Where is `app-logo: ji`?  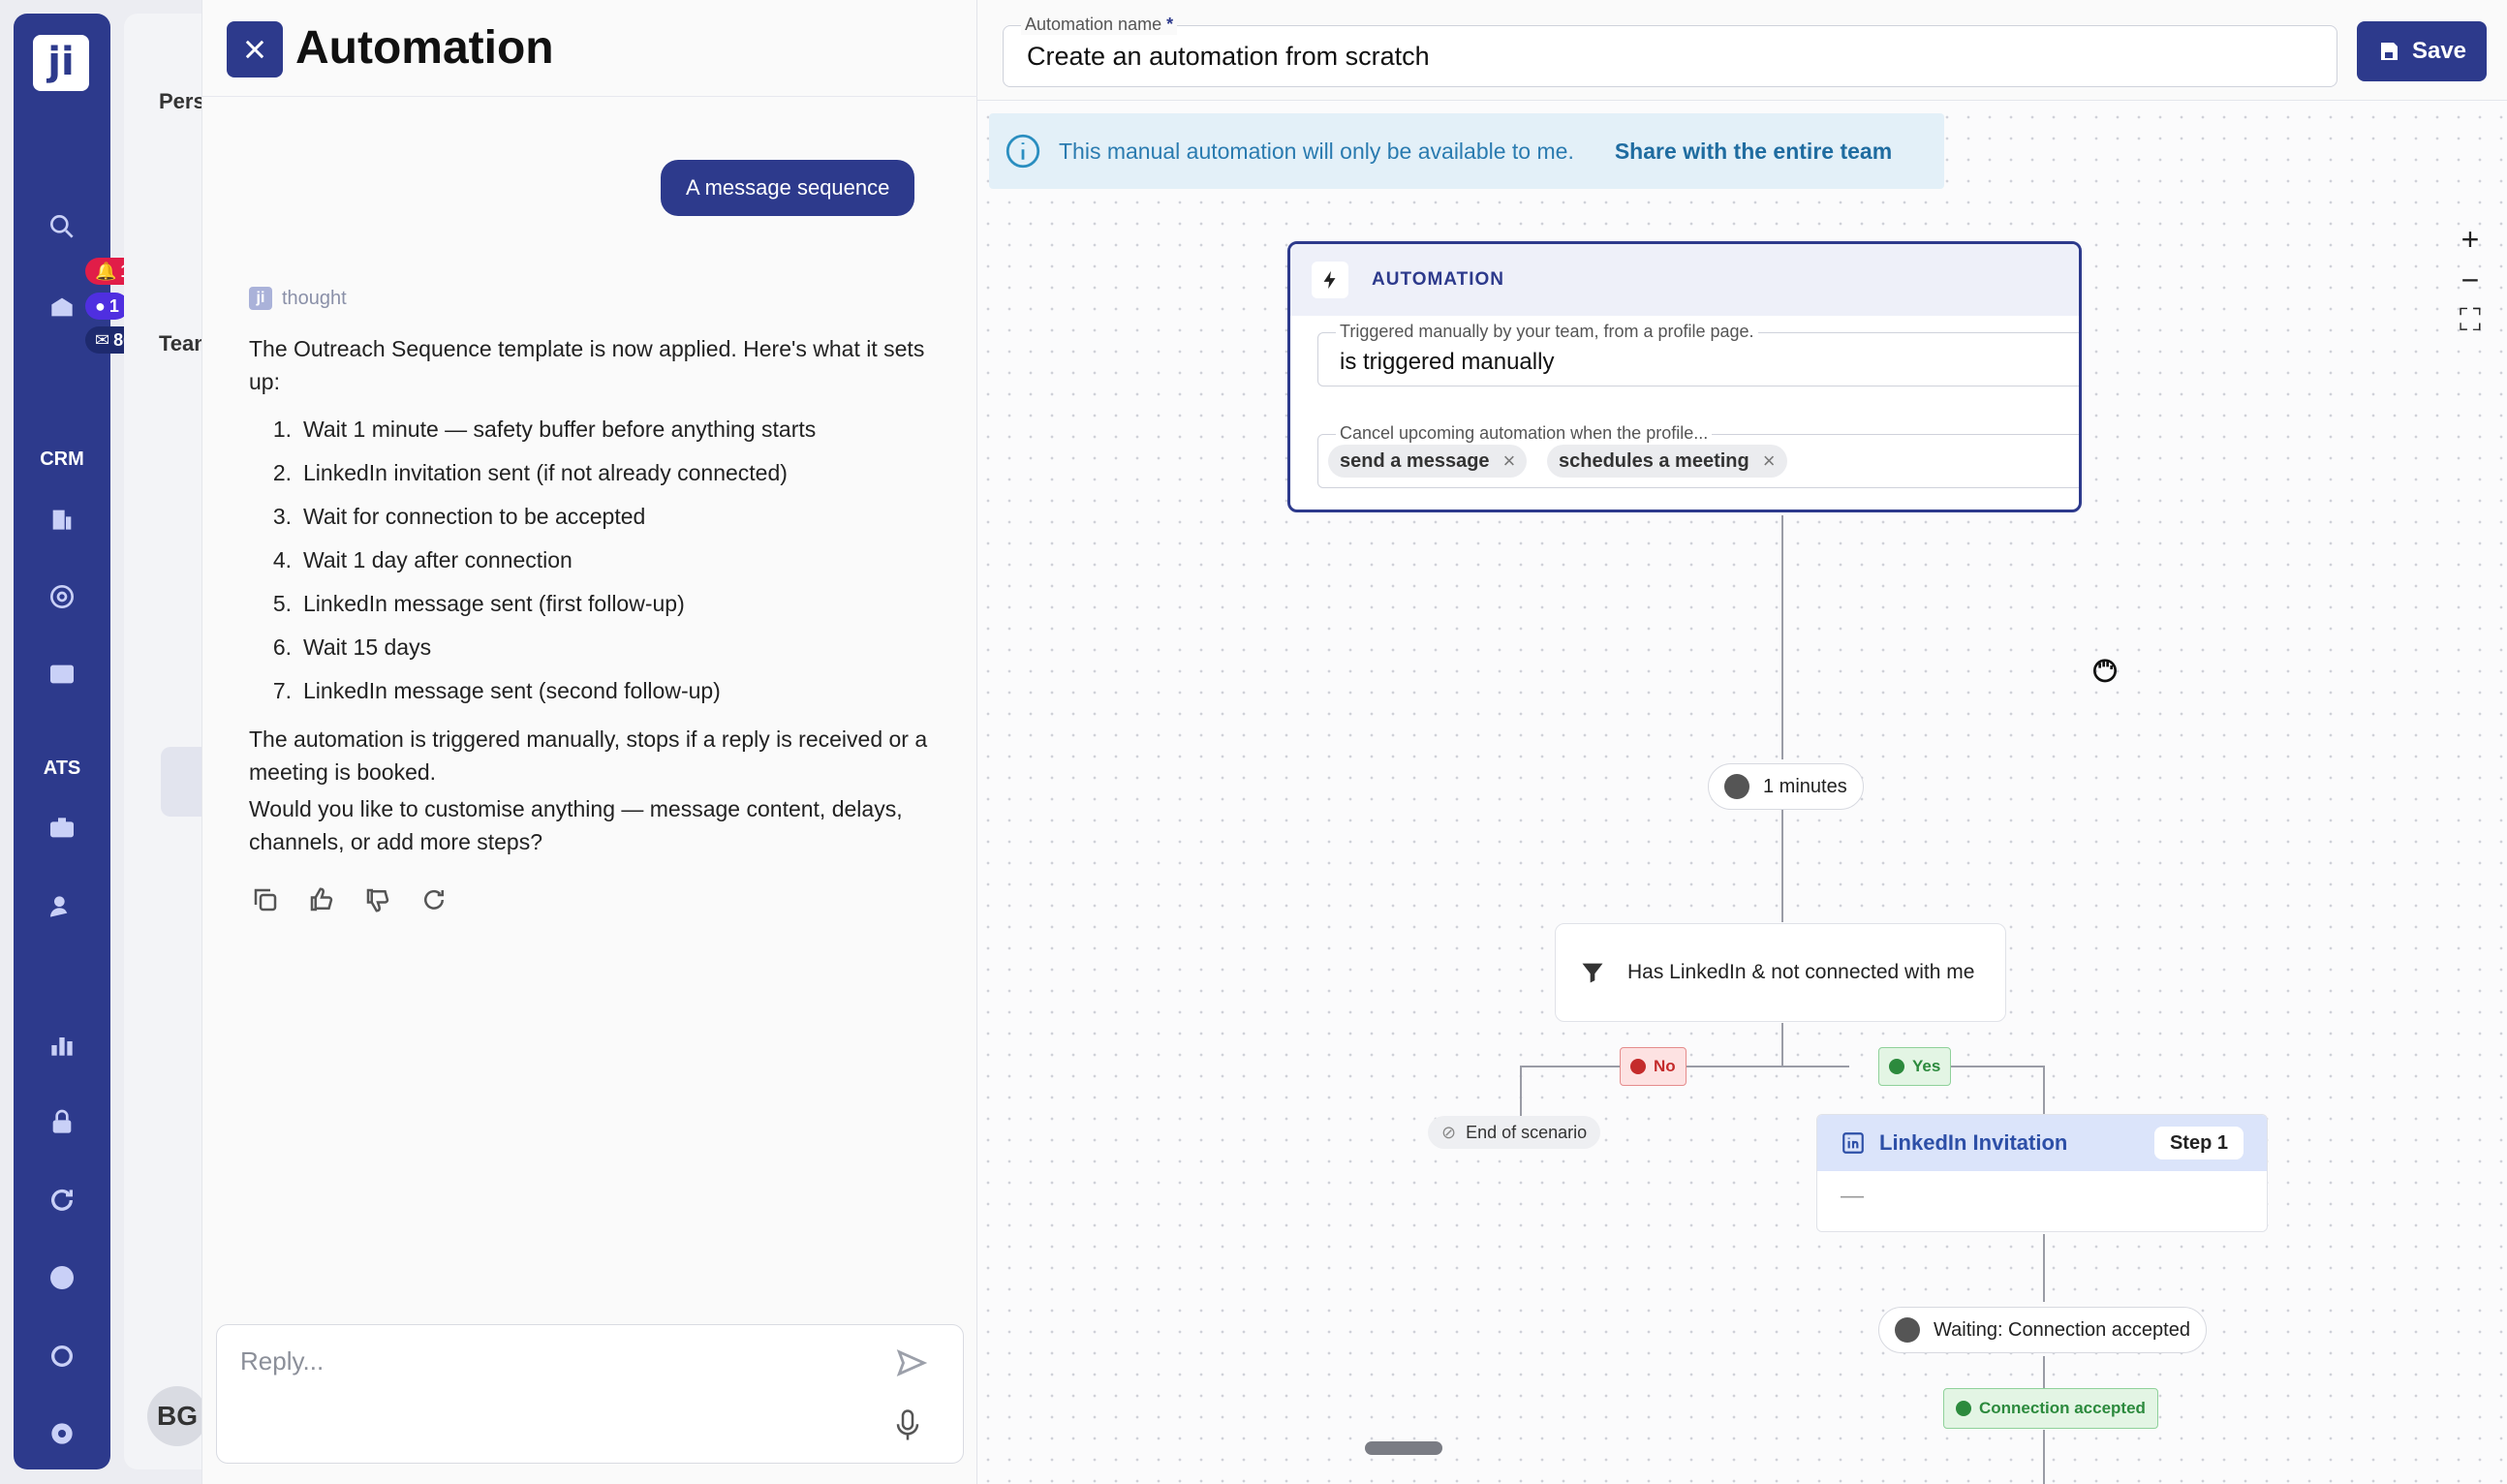
app-logo: ji is located at coordinates (61, 63).